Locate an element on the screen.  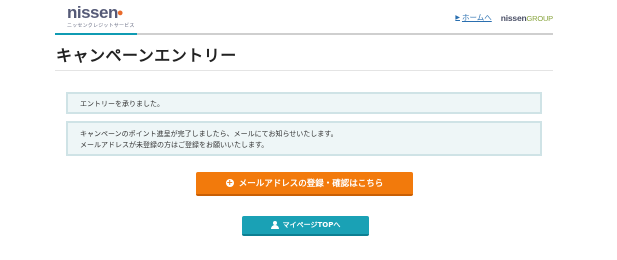
mail-register-button: + メールアドレスの登録・確認はこちら is located at coordinates (304, 184).